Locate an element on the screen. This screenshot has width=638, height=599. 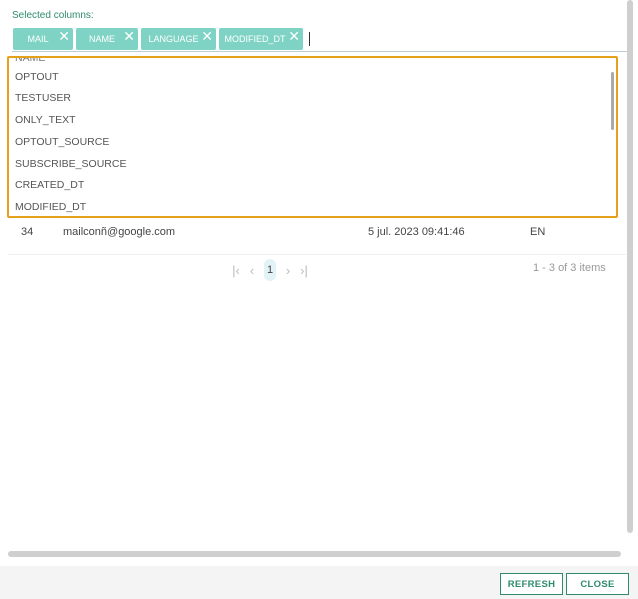
remove-chip-mail-icon: ✕ is located at coordinates (64, 36).